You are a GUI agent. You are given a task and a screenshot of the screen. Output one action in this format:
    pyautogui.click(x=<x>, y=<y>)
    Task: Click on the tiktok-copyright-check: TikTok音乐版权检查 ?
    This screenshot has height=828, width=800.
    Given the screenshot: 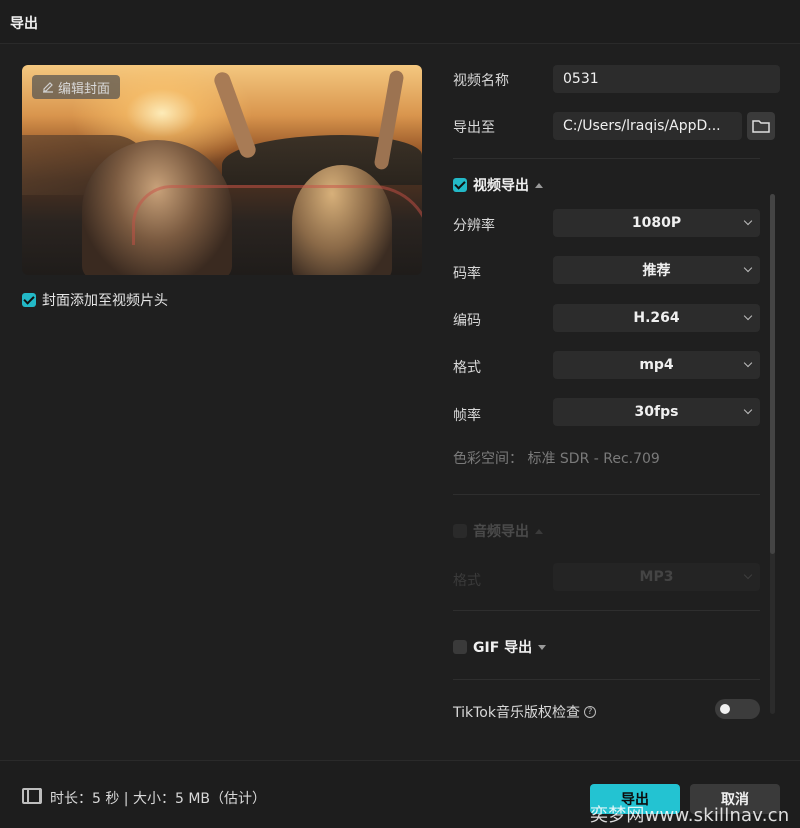 What is the action you would take?
    pyautogui.click(x=524, y=712)
    